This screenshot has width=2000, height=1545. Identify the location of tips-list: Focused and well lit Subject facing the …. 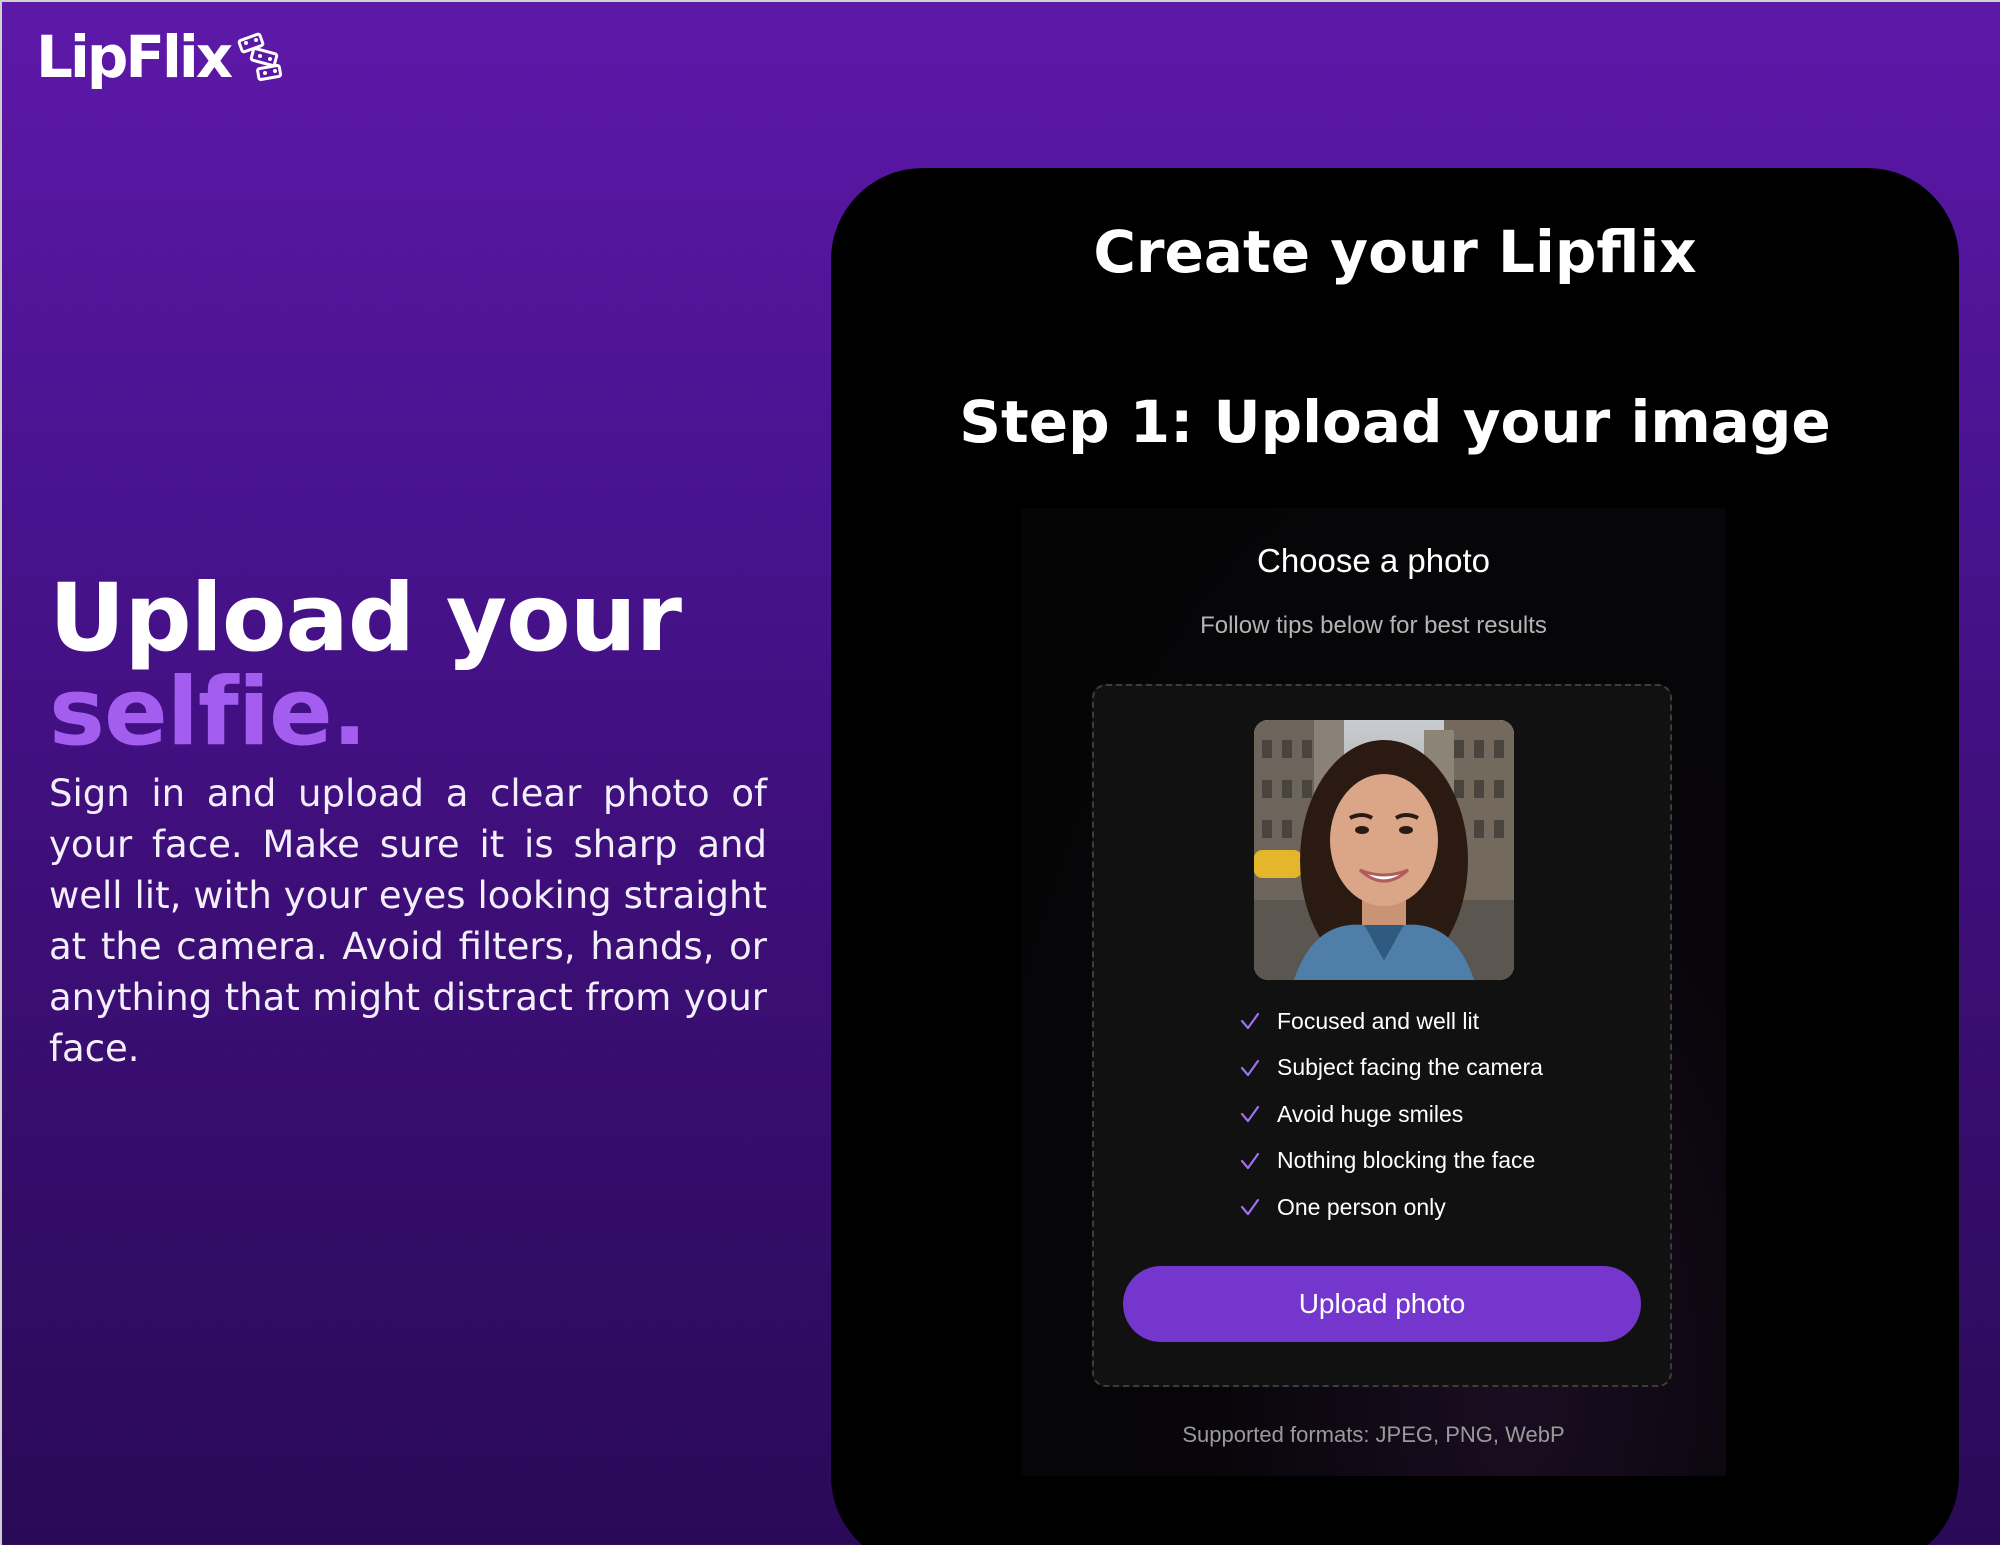
(1391, 1114).